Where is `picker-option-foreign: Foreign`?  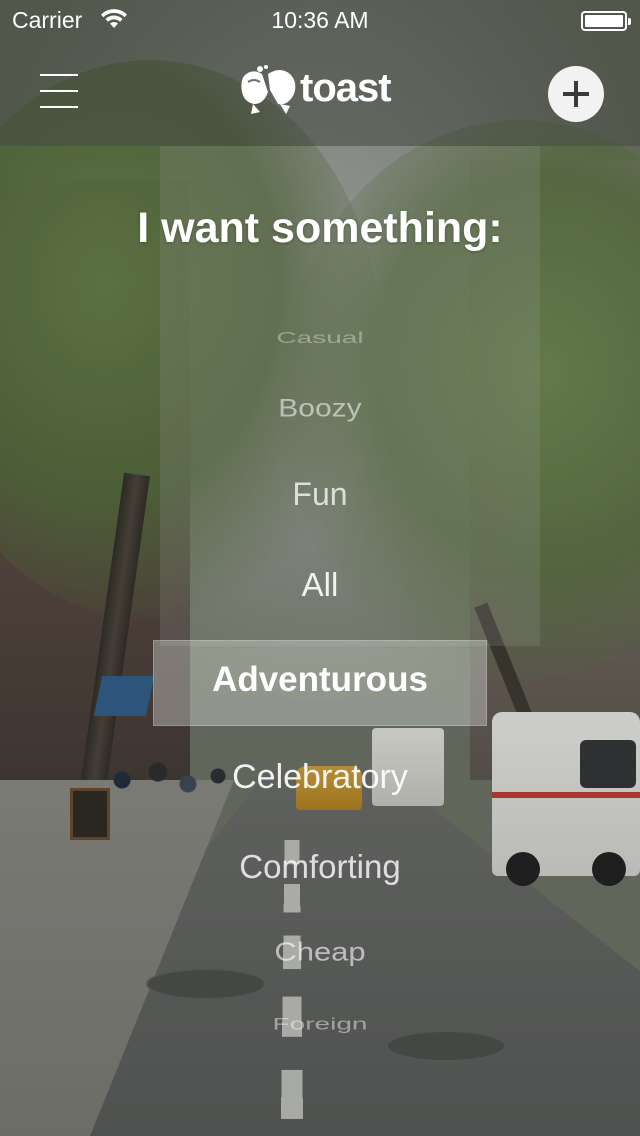
picker-option-foreign: Foreign is located at coordinates (320, 1023).